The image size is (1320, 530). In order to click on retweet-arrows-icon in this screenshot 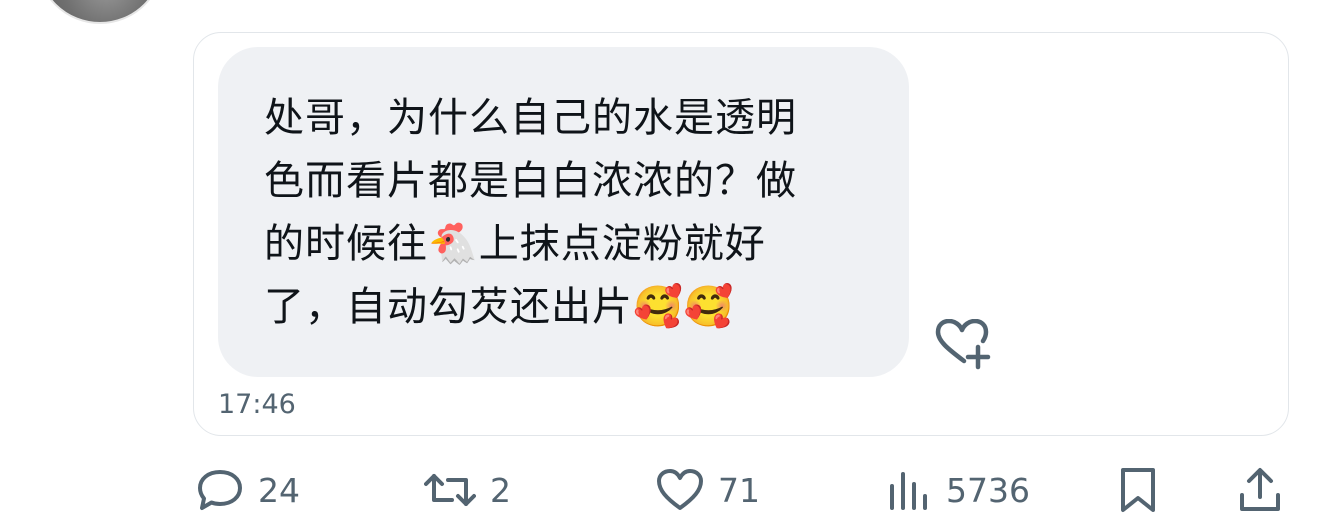, I will do `click(450, 490)`.